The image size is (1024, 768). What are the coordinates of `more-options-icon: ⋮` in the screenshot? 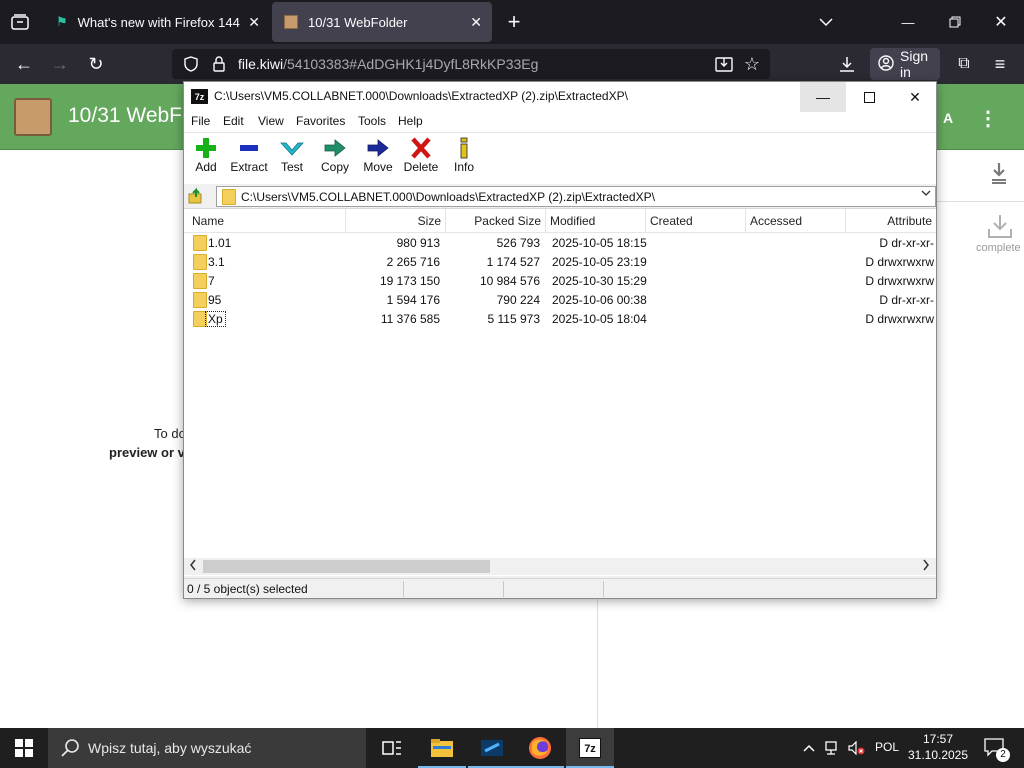 It's located at (988, 118).